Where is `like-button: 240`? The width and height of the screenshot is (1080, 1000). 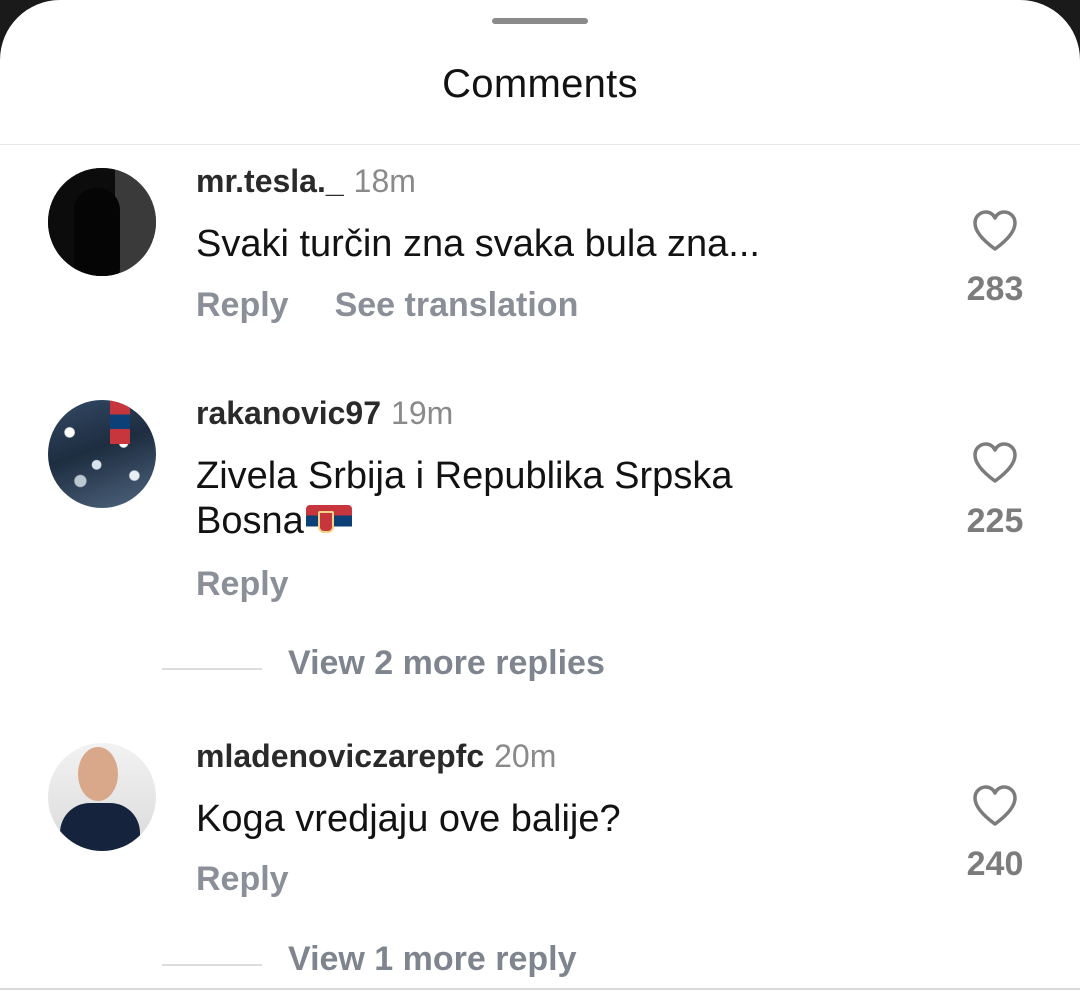
like-button: 240 is located at coordinates (995, 833).